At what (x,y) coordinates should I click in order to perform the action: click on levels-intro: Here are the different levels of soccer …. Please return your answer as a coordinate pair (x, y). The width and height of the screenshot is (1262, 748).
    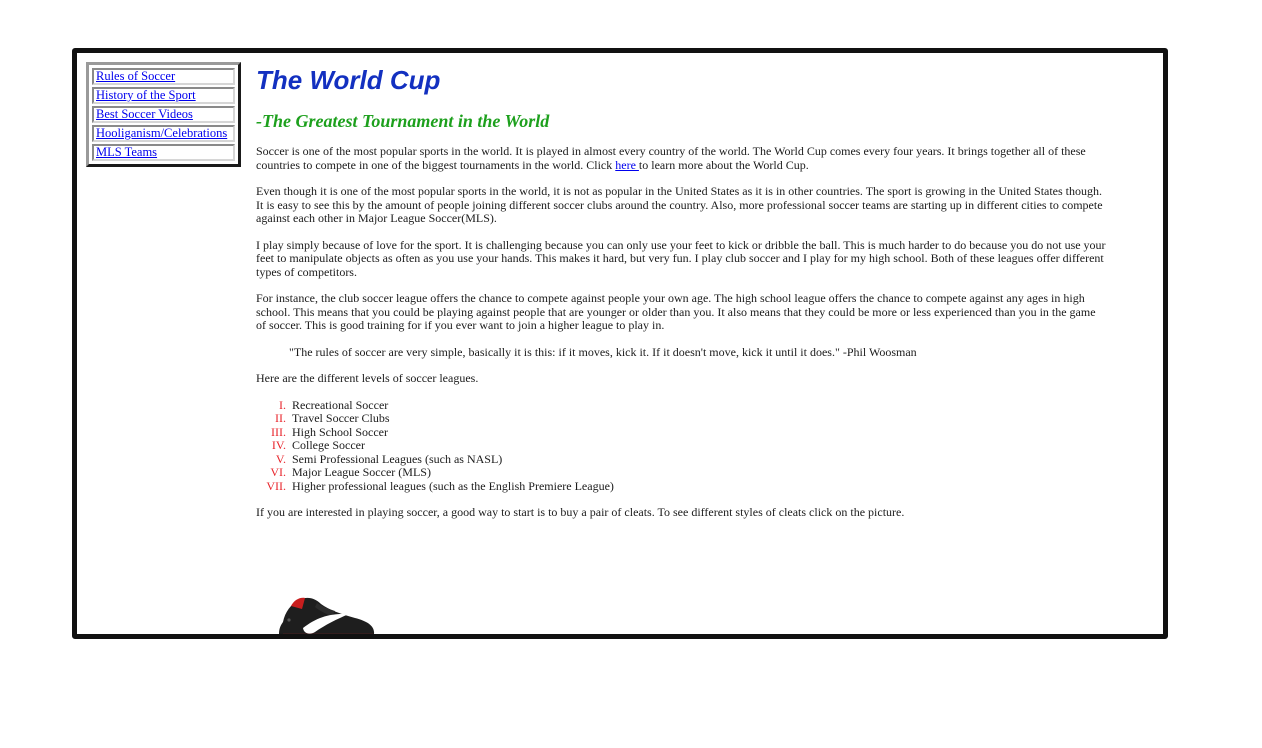
    Looking at the image, I should click on (367, 378).